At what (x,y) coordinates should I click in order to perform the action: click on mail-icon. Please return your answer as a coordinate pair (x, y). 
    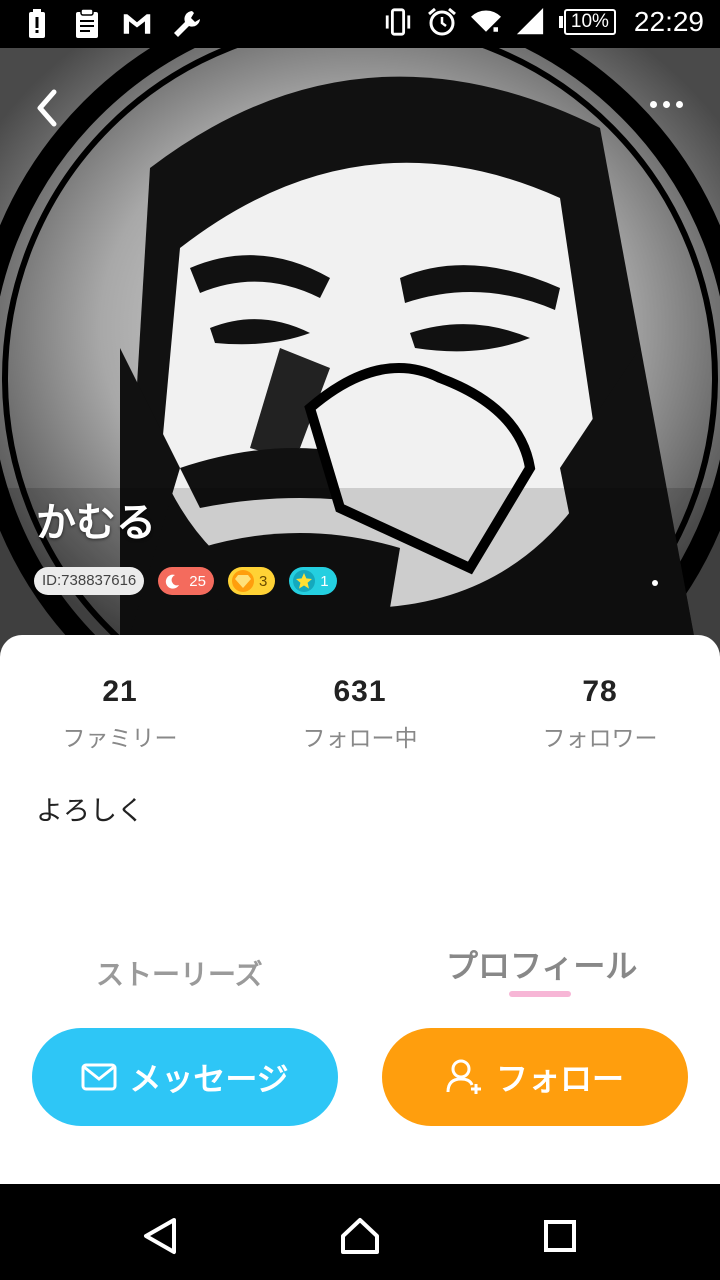
    Looking at the image, I should click on (99, 1077).